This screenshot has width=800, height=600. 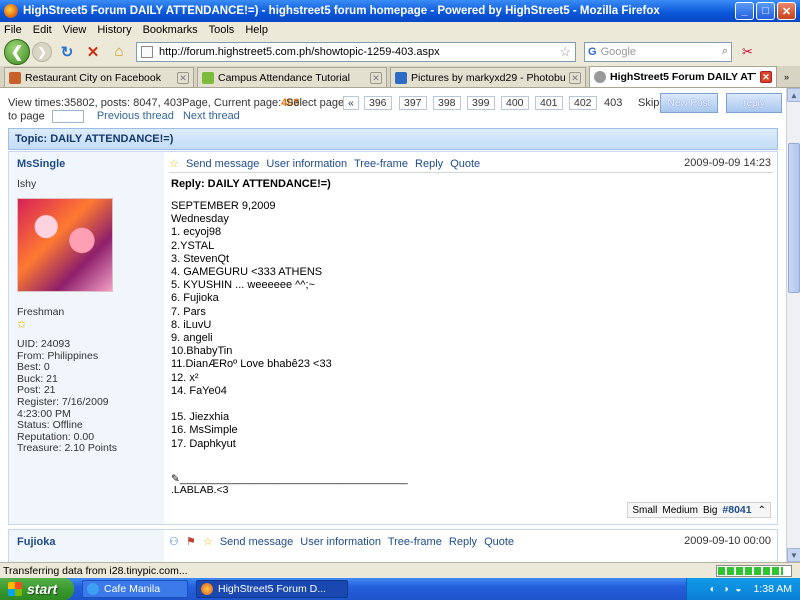 What do you see at coordinates (222, 30) in the screenshot?
I see `menu-tools: Tools` at bounding box center [222, 30].